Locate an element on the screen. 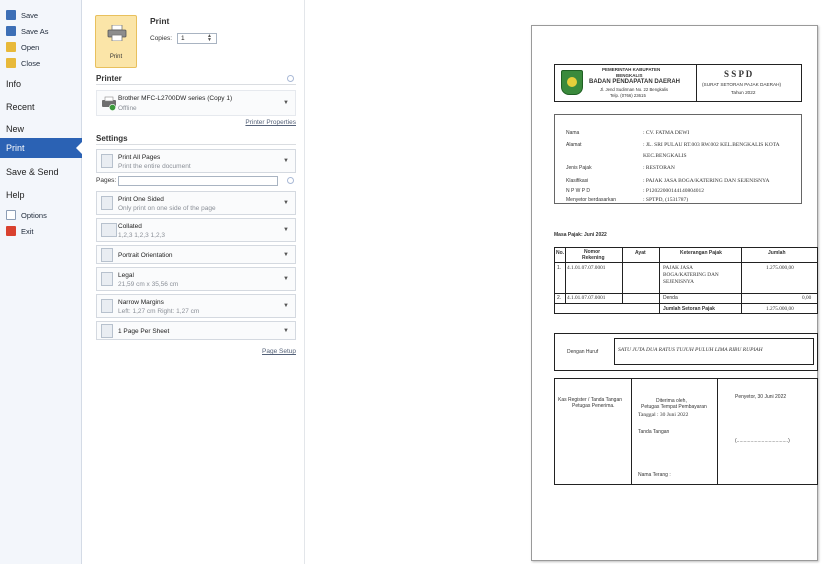 The height and width of the screenshot is (564, 824). sig-mid-line3: Tanggal : 30 Juni 2022 is located at coordinates (663, 415).